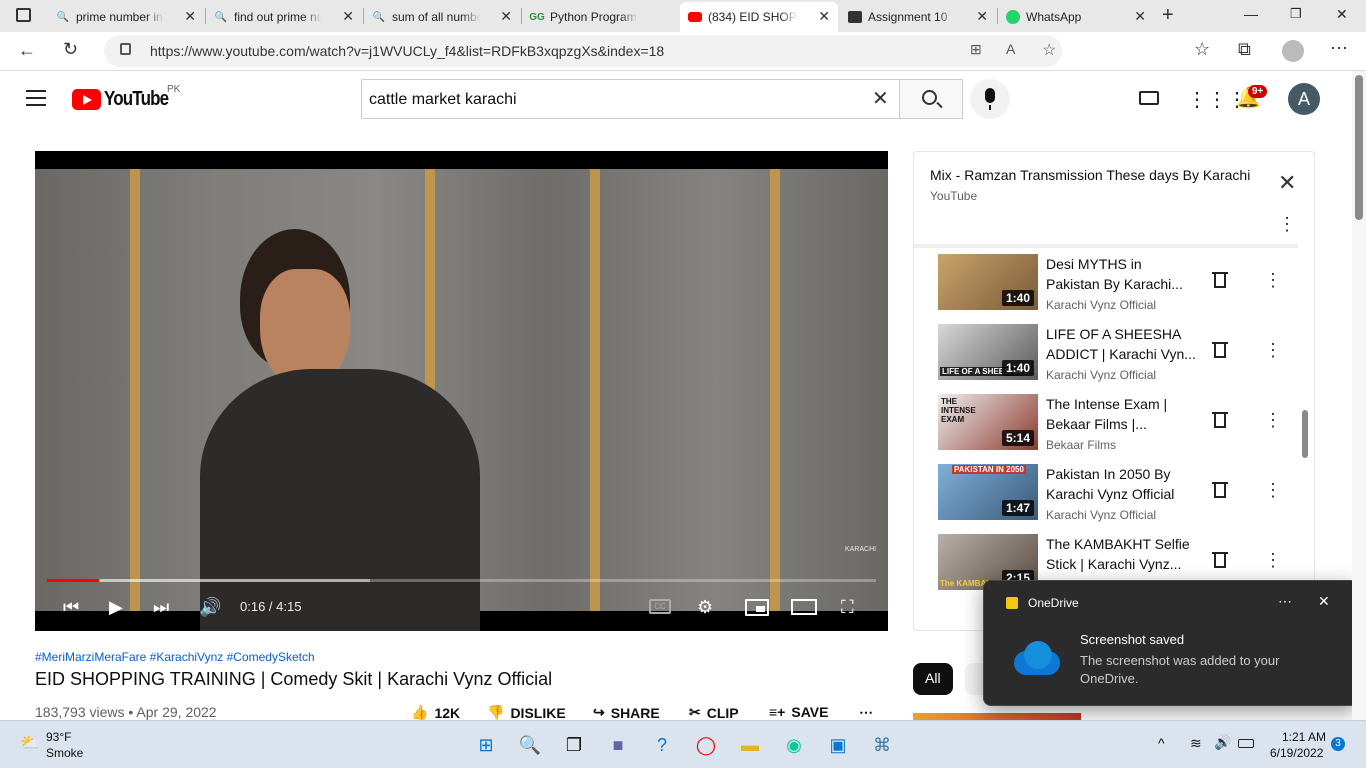 This screenshot has height=768, width=1366. What do you see at coordinates (1342, 14) in the screenshot?
I see `close-window-button: ✕` at bounding box center [1342, 14].